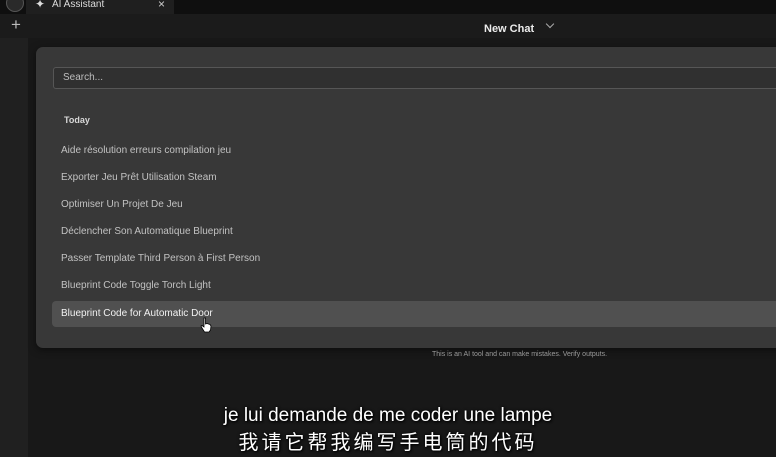 Image resolution: width=776 pixels, height=457 pixels. I want to click on tab-ai-assistant: ✦ AI Assistant ×, so click(100, 7).